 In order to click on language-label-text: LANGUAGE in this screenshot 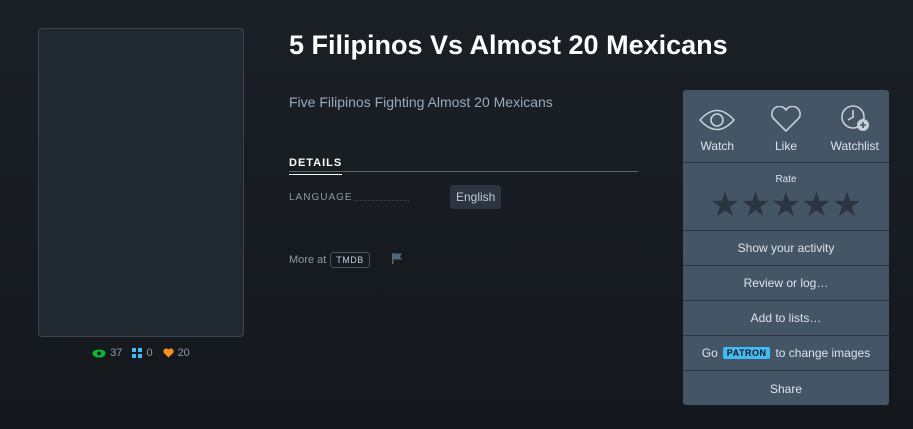, I will do `click(321, 197)`.